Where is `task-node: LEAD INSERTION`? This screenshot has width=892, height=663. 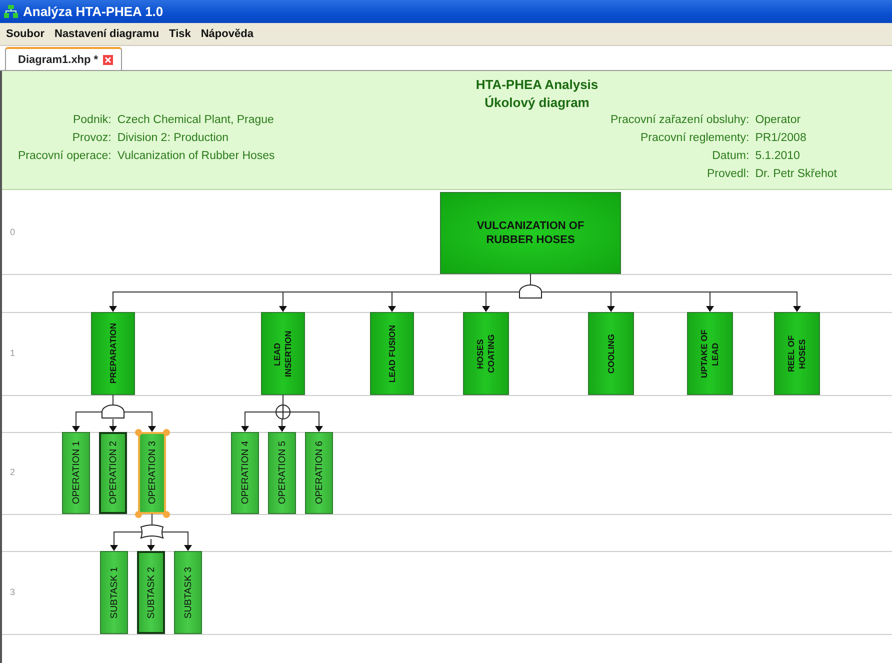 task-node: LEAD INSERTION is located at coordinates (283, 353).